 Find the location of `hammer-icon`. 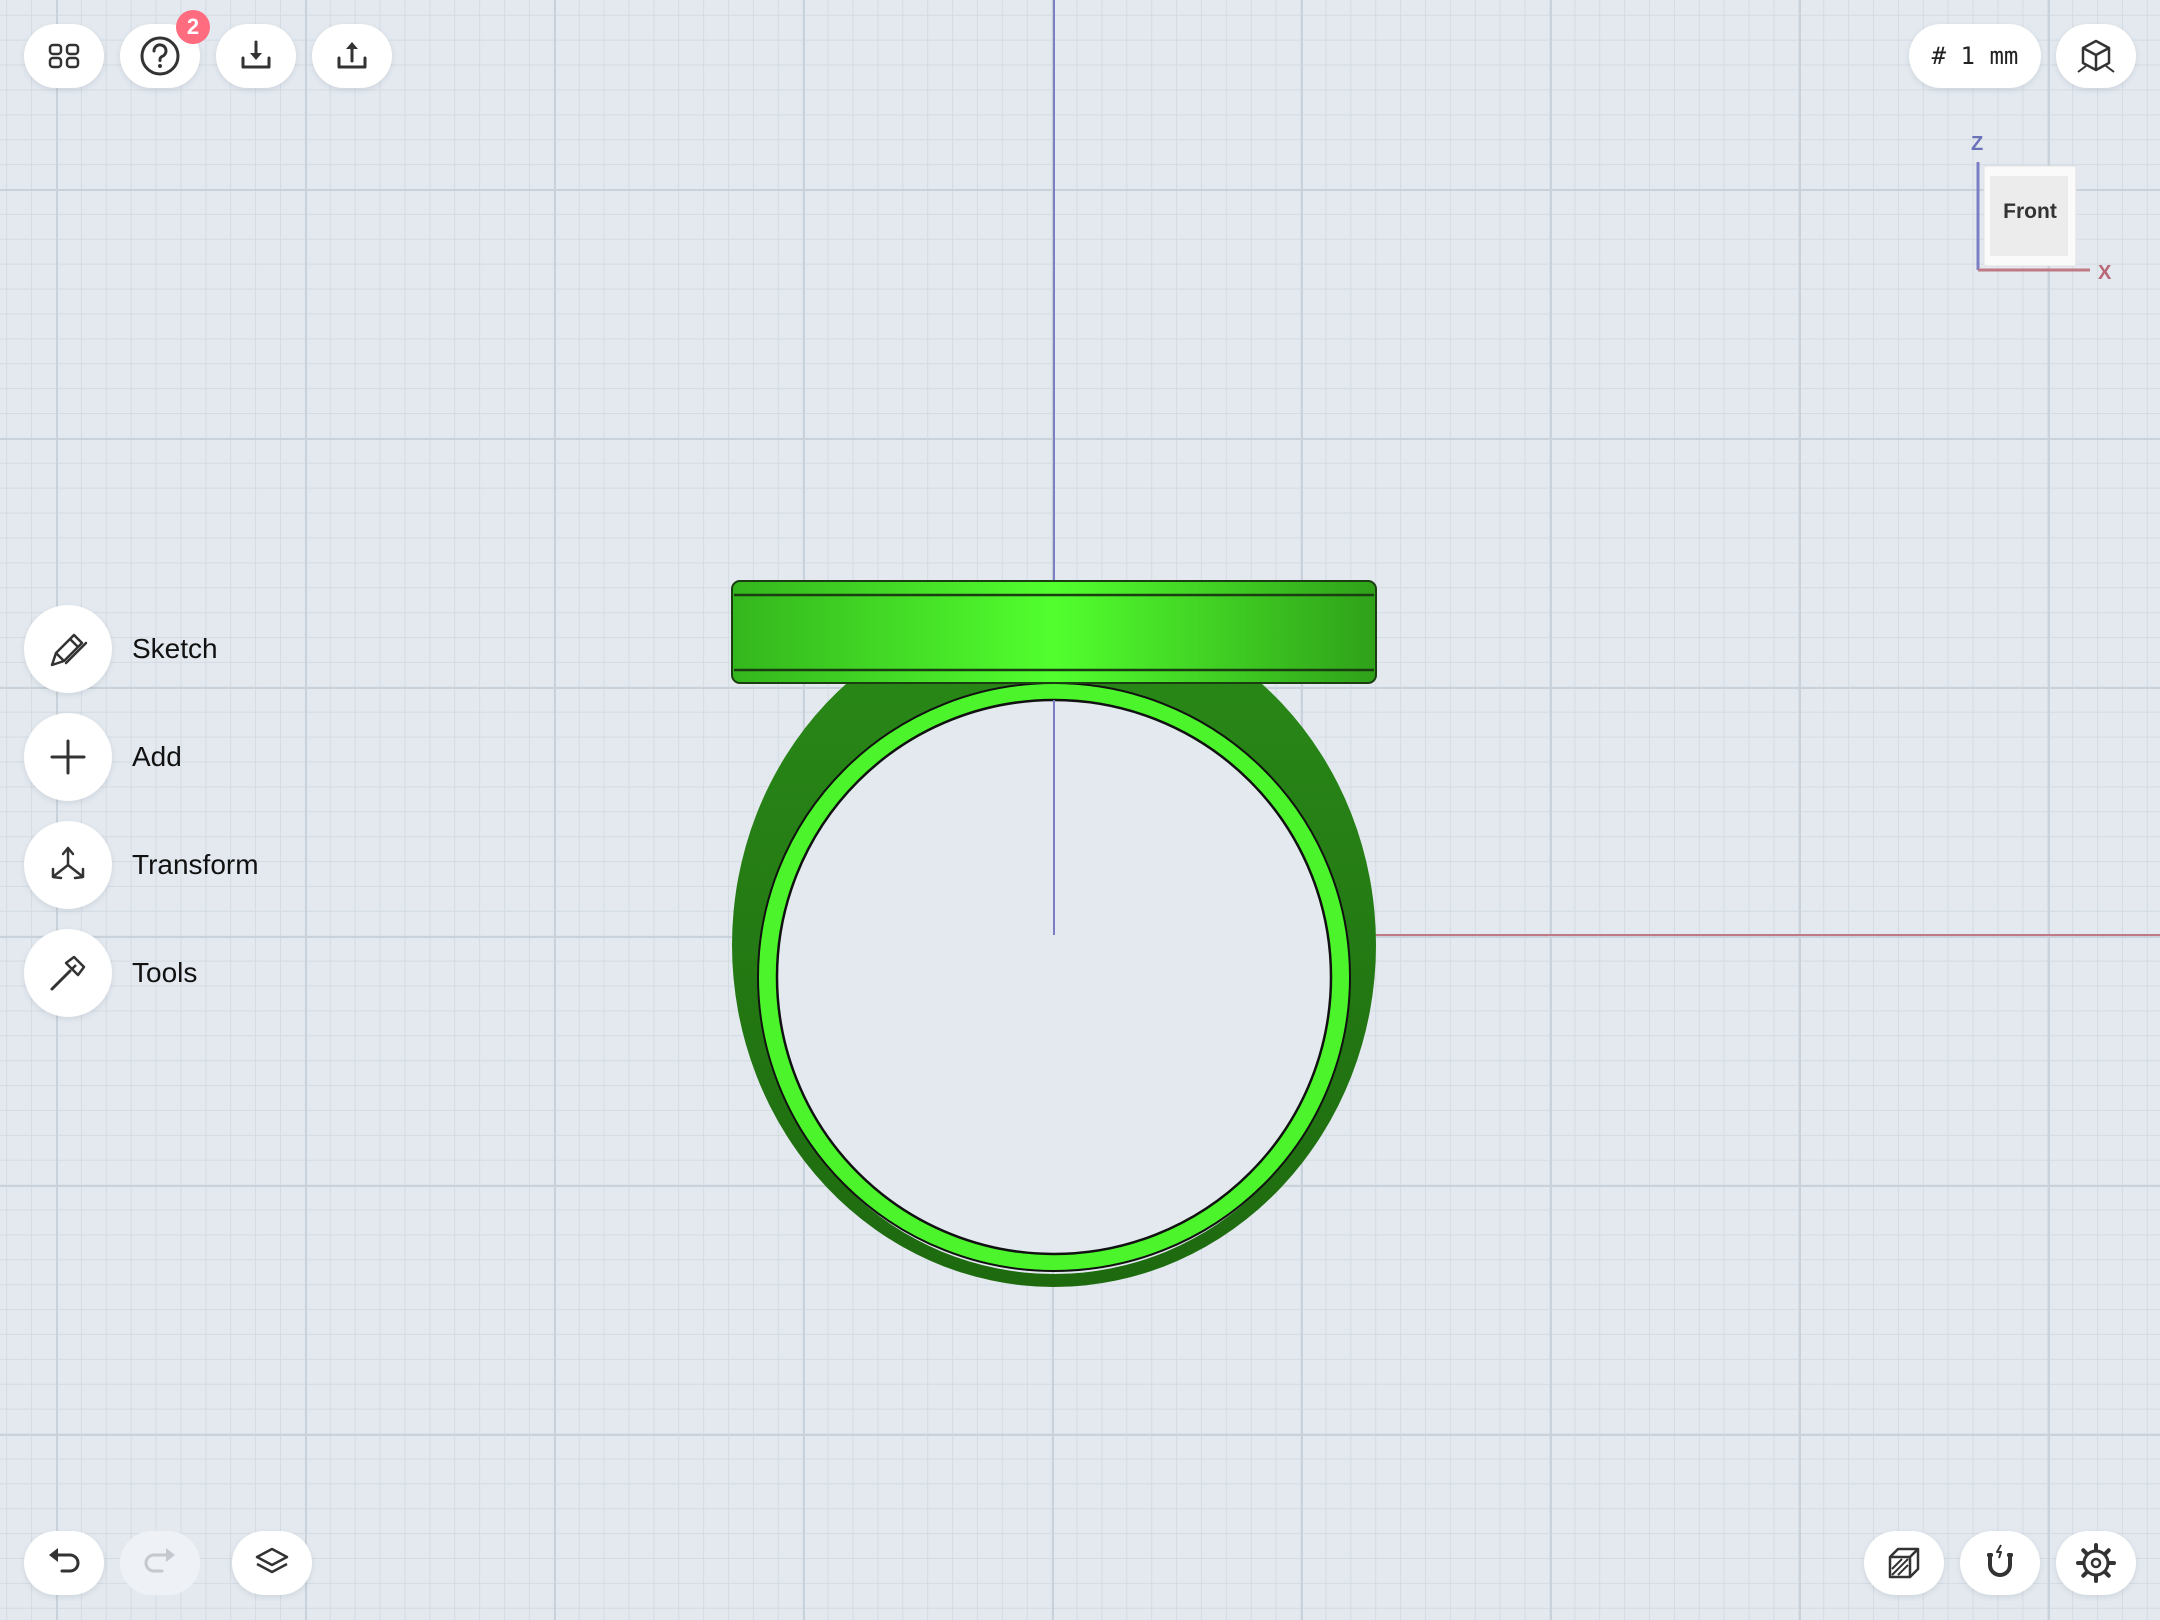

hammer-icon is located at coordinates (68, 973).